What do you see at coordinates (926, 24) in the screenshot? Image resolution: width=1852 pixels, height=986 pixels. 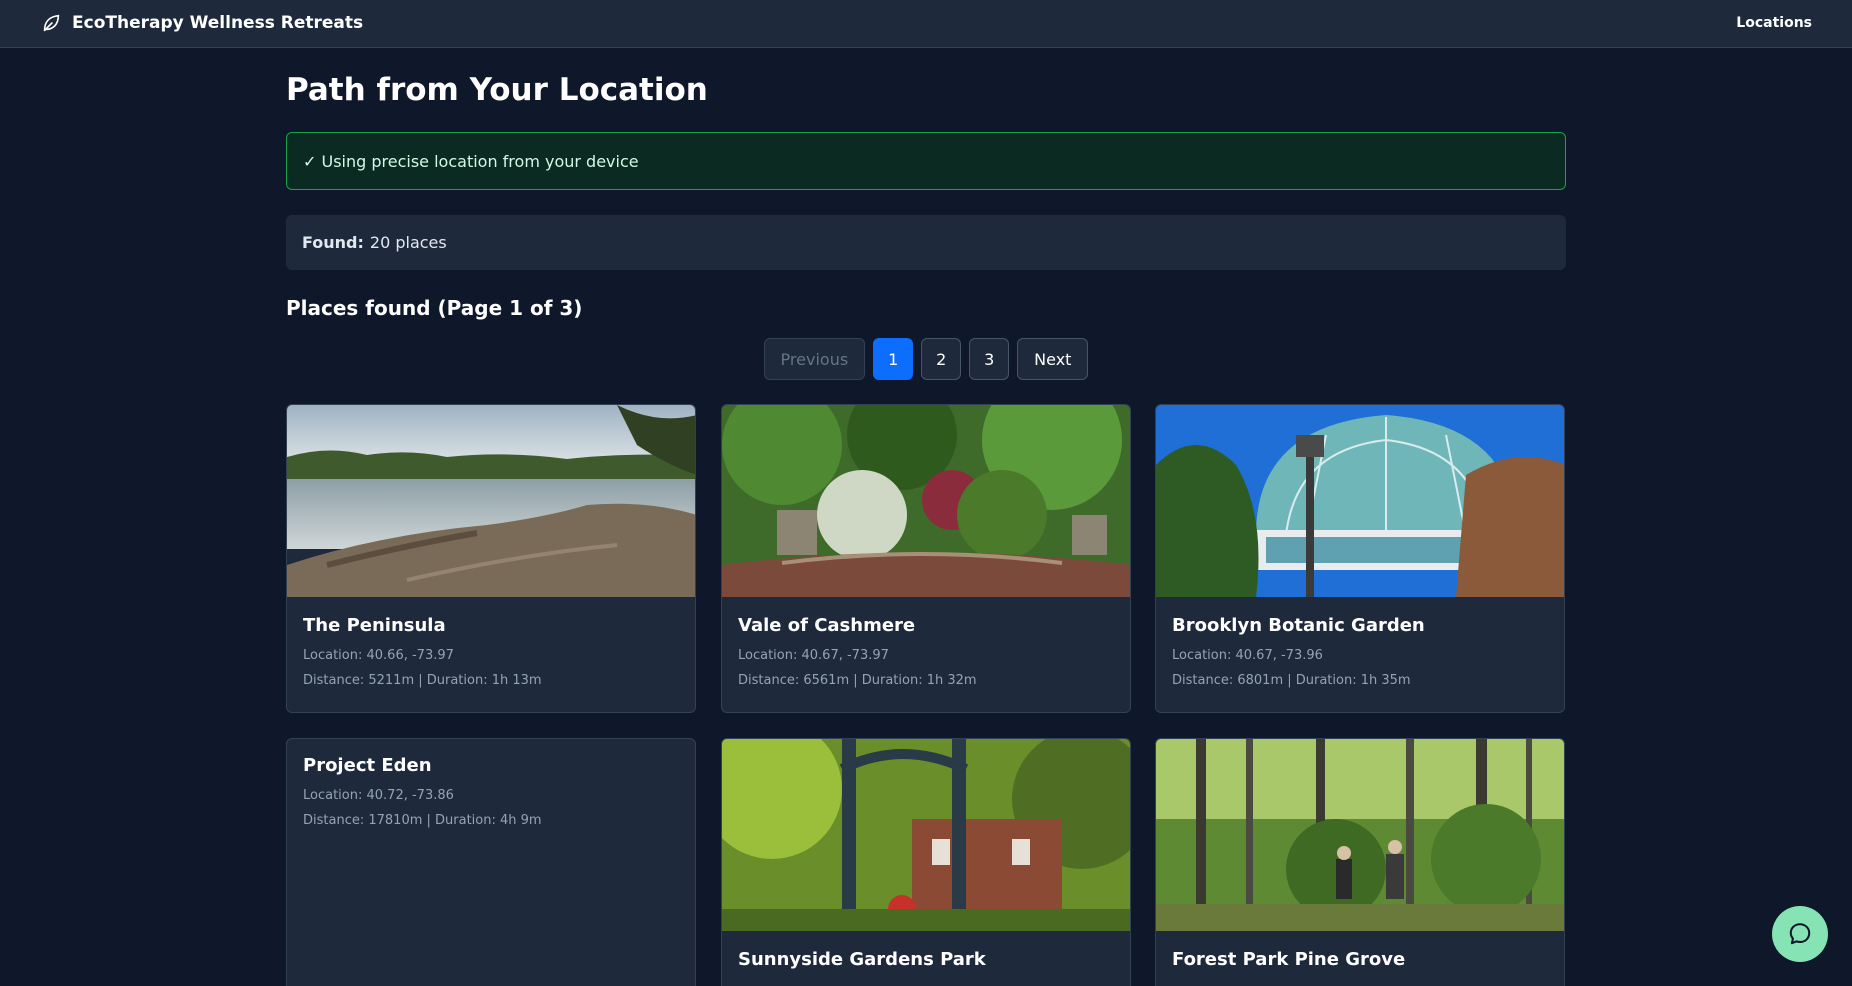 I see `top-navbar: EcoTherapy Wellness Retreats Locations` at bounding box center [926, 24].